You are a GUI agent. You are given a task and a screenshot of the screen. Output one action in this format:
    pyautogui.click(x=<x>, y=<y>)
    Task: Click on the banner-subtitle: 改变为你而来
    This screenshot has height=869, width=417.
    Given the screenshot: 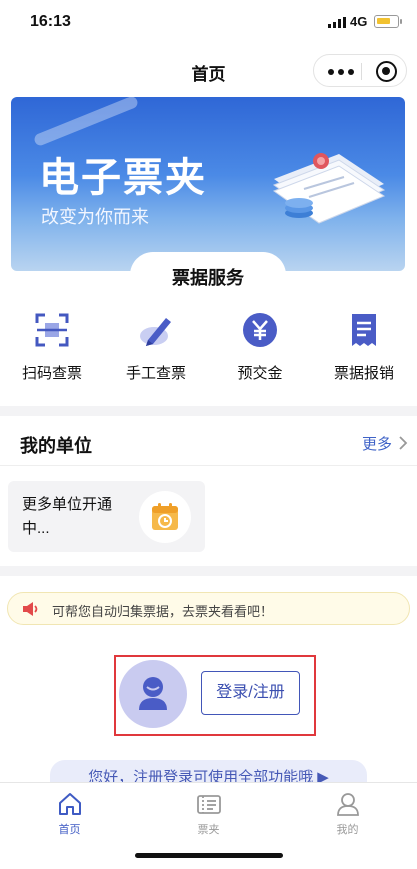 What is the action you would take?
    pyautogui.click(x=95, y=217)
    